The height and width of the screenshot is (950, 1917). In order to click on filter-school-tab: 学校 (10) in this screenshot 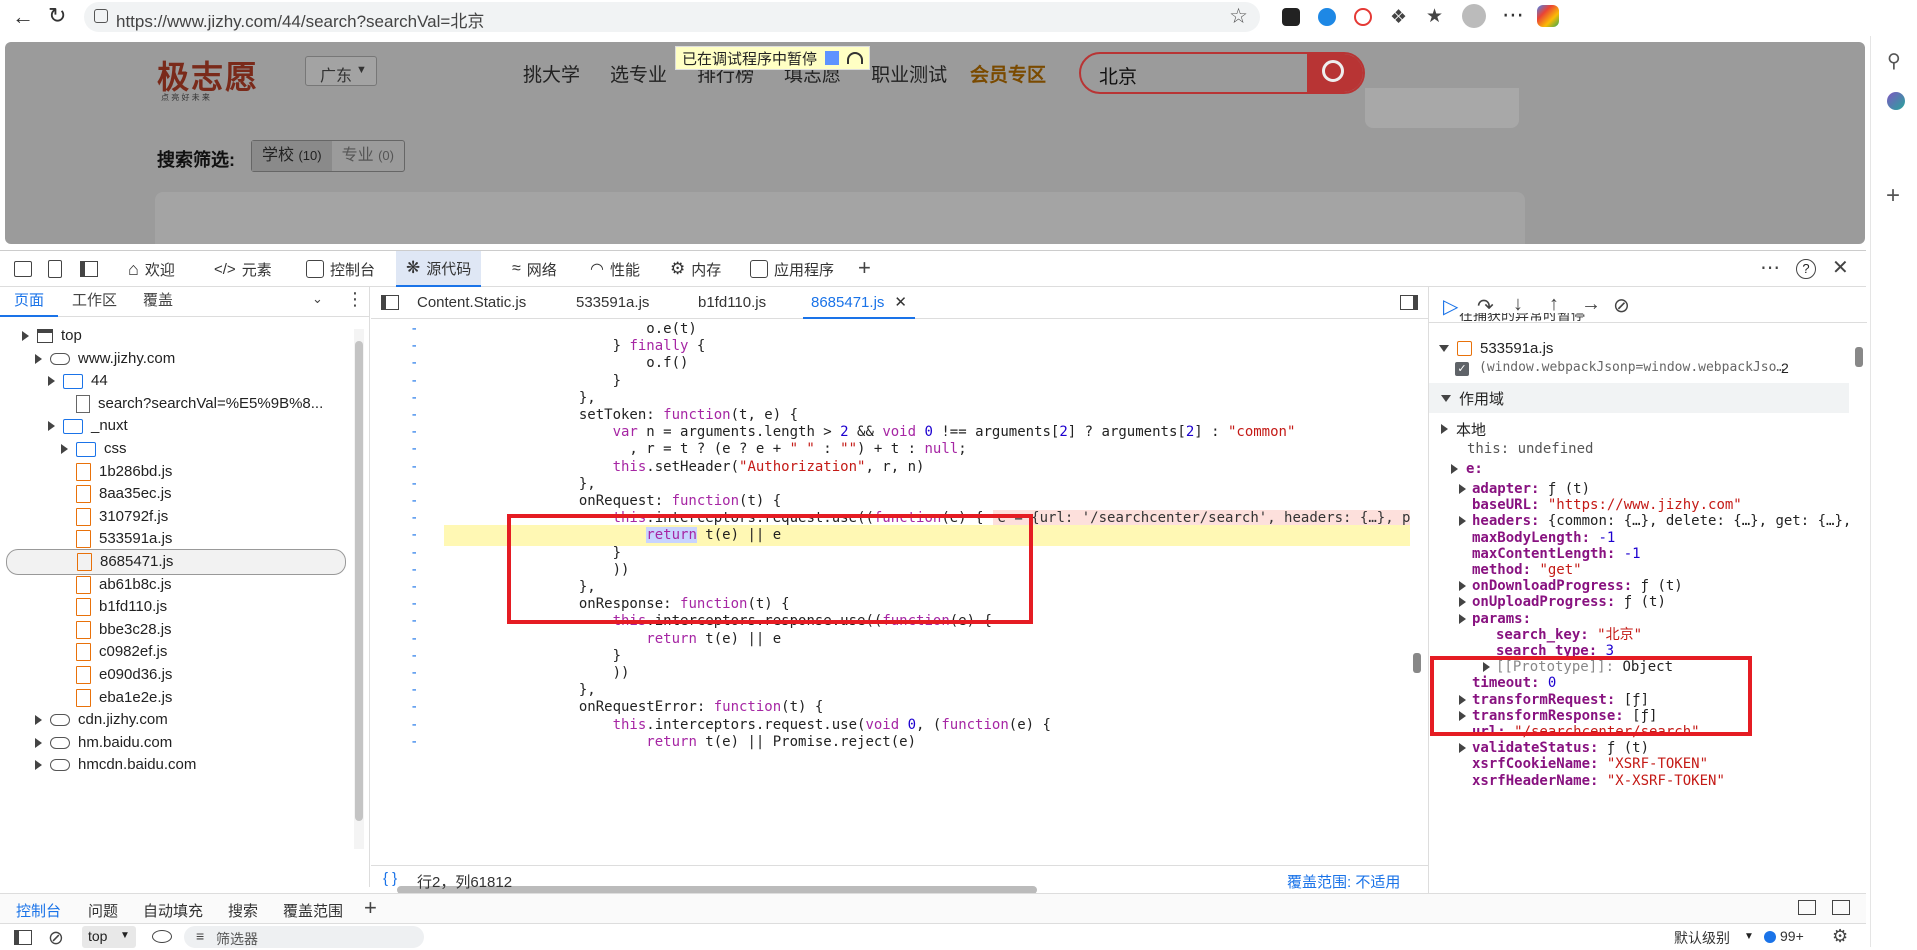, I will do `click(292, 156)`.